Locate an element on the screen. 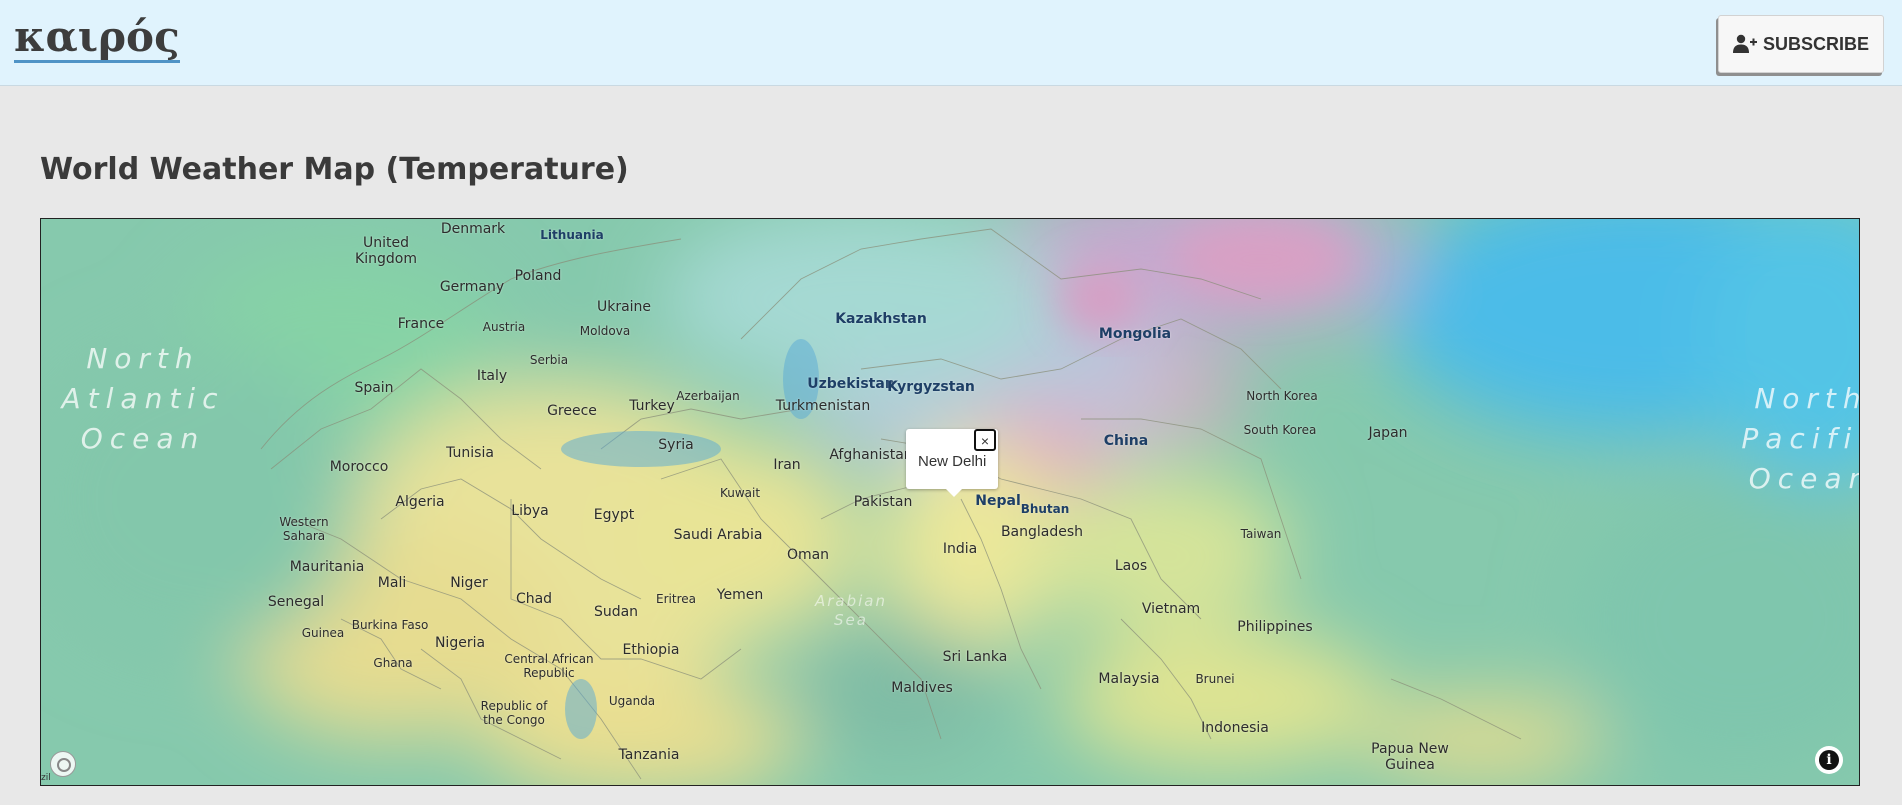  country-label: Western Sahara is located at coordinates (304, 529).